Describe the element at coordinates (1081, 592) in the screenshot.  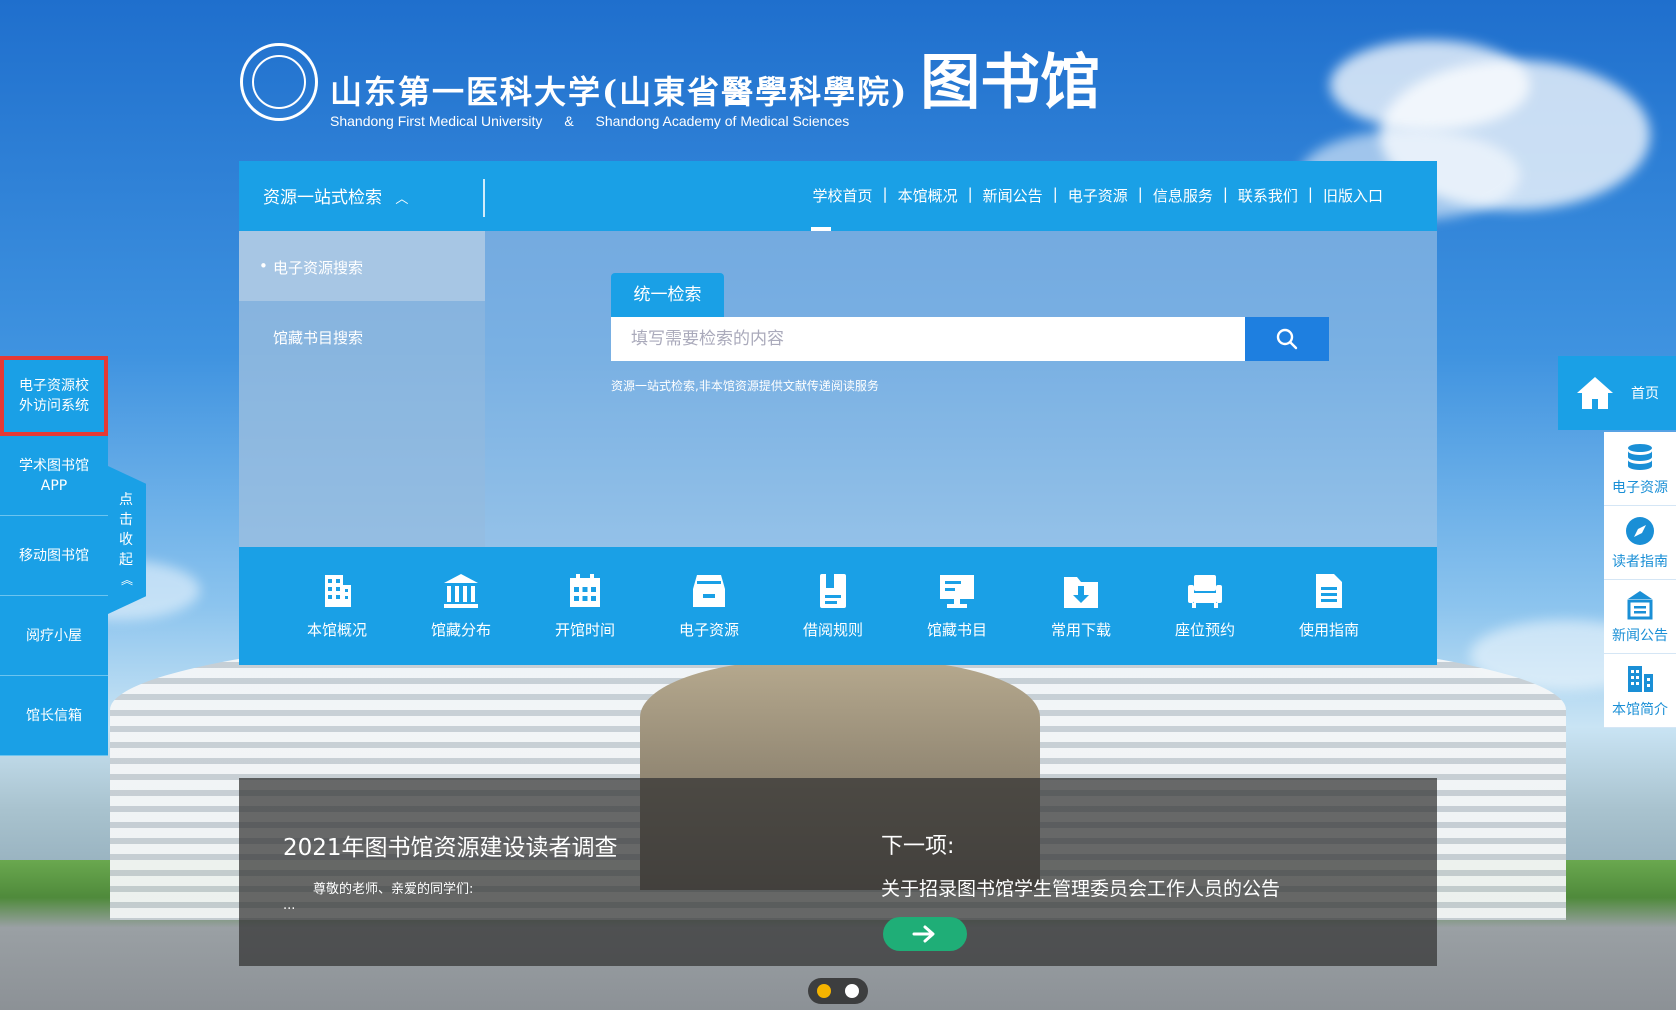
I see `download-folder-icon` at that location.